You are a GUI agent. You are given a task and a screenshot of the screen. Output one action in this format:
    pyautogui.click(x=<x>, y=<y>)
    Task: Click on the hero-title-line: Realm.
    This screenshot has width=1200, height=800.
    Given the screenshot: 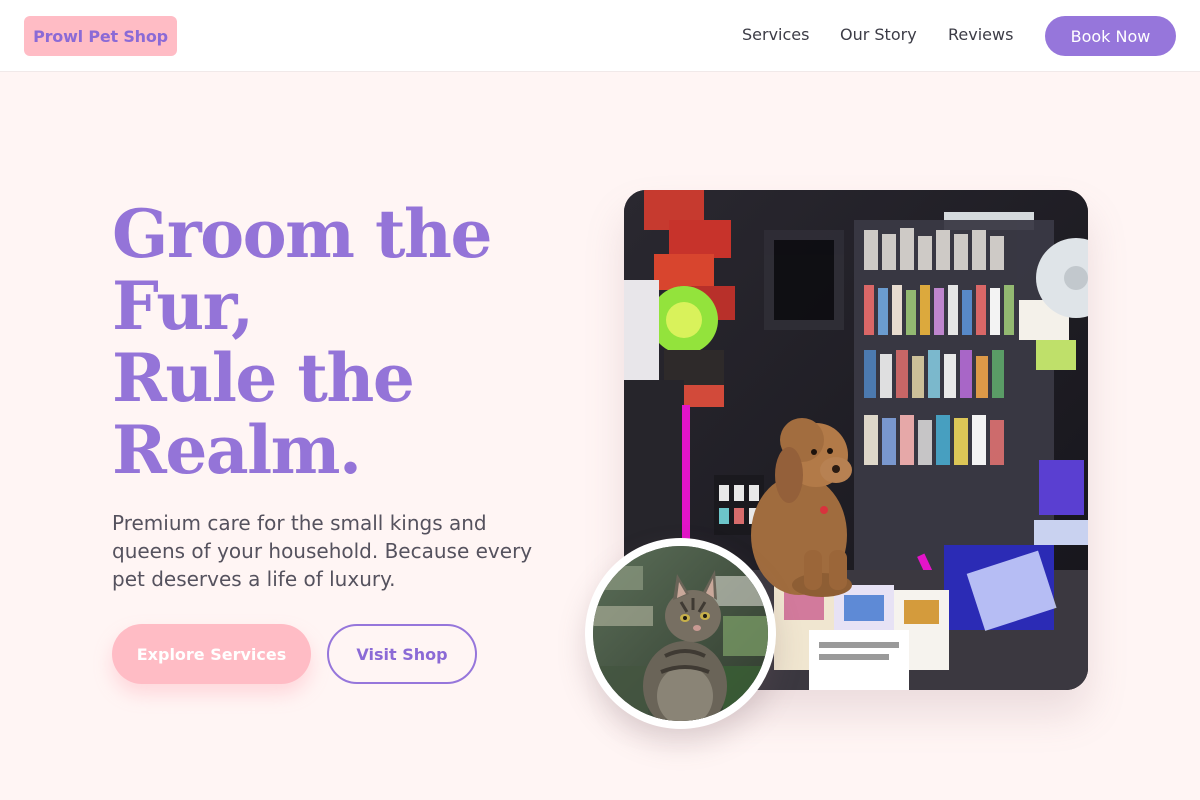 What is the action you would take?
    pyautogui.click(x=237, y=450)
    